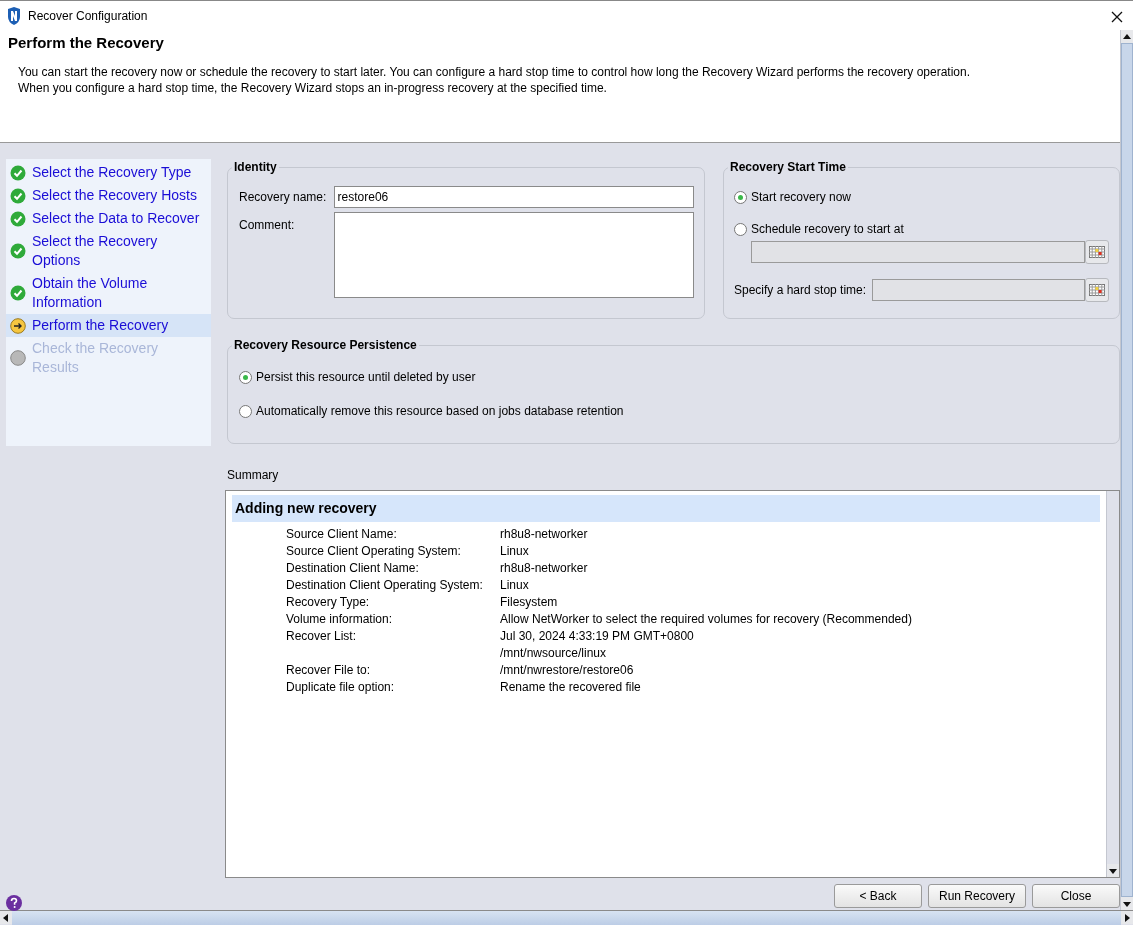  I want to click on shield-logo-icon, so click(14, 15).